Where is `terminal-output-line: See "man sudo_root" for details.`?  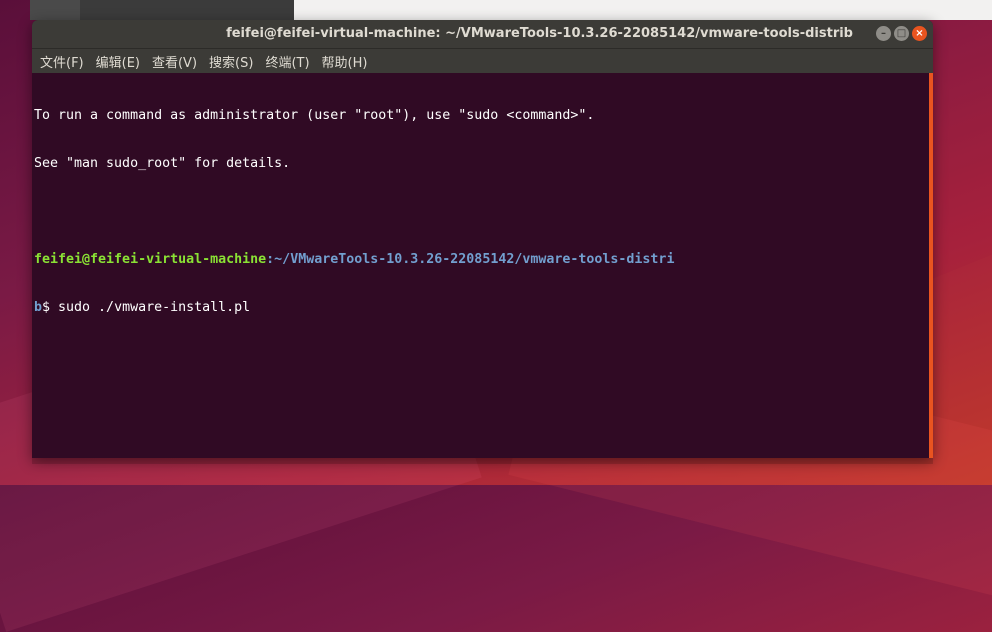
terminal-output-line: See "man sudo_root" for details. is located at coordinates (162, 163).